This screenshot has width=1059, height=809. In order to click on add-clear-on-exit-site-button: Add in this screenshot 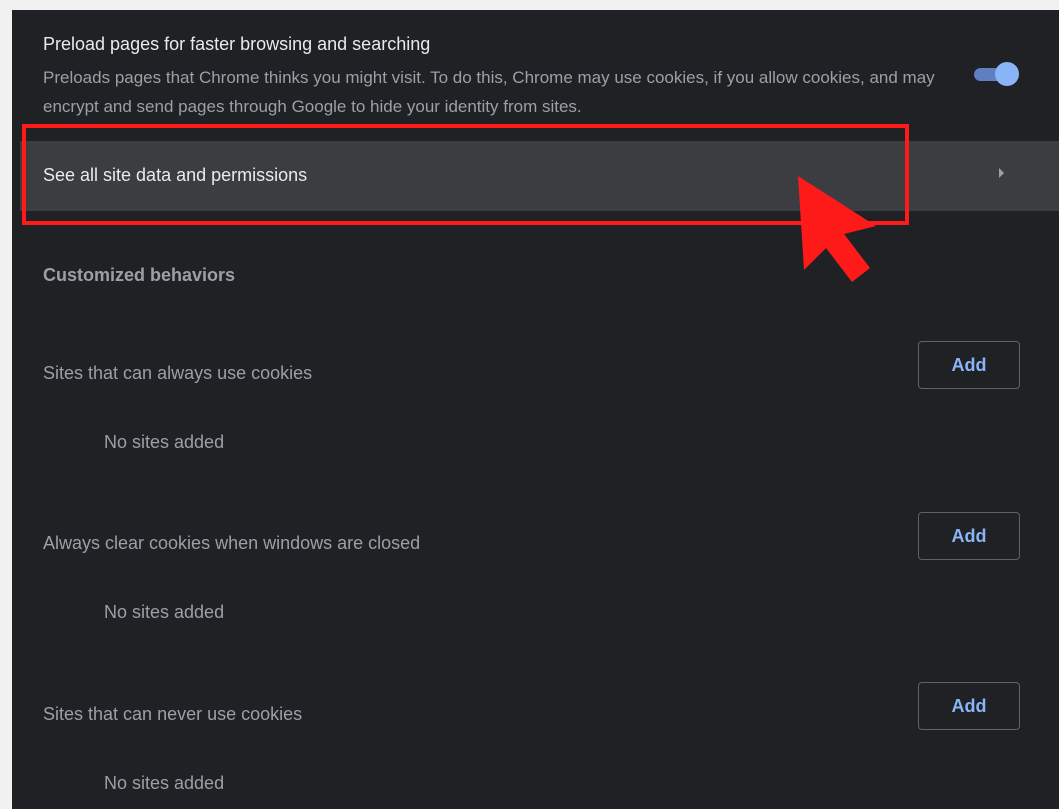, I will do `click(969, 536)`.